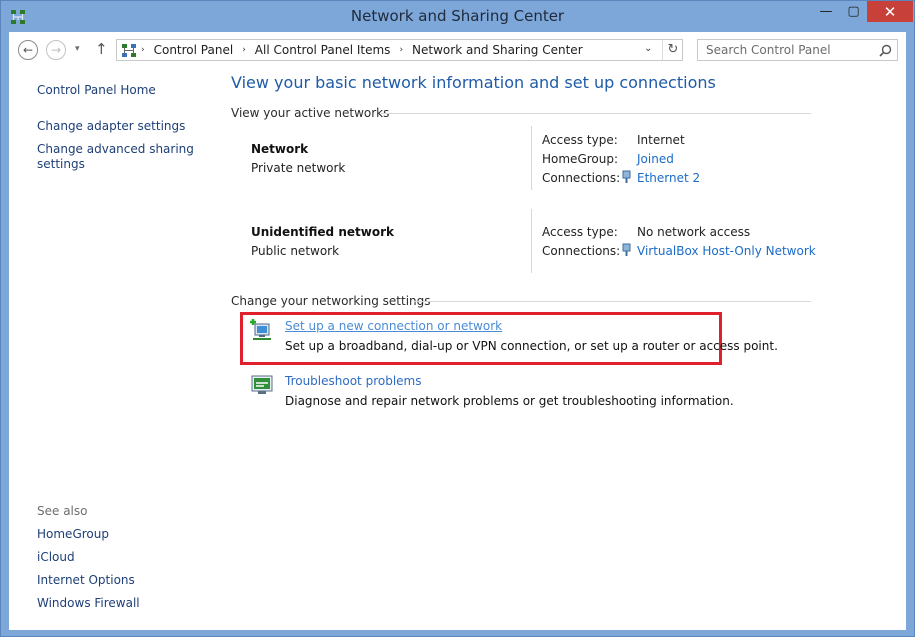 The height and width of the screenshot is (637, 915). What do you see at coordinates (295, 251) in the screenshot?
I see `network-category-link: Public network` at bounding box center [295, 251].